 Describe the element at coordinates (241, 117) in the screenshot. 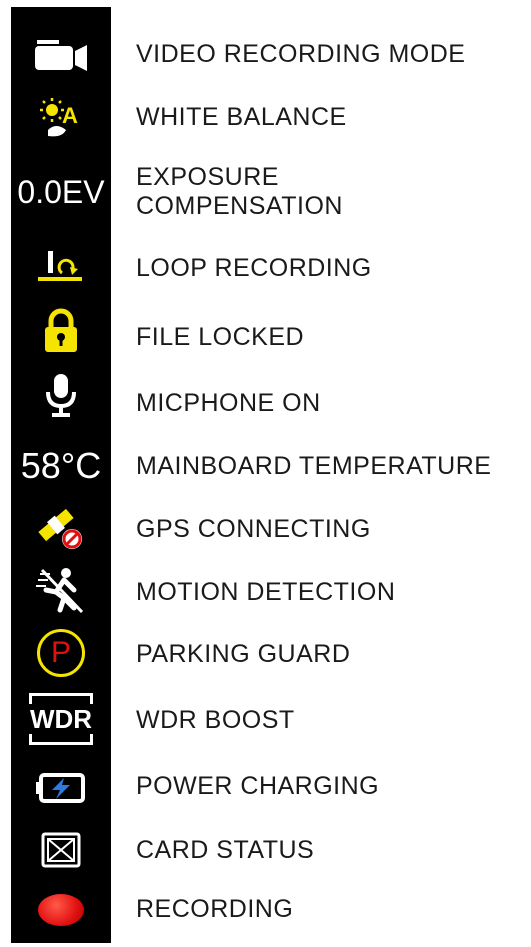

I see `label-white-balance: WHITE BALANCE` at that location.